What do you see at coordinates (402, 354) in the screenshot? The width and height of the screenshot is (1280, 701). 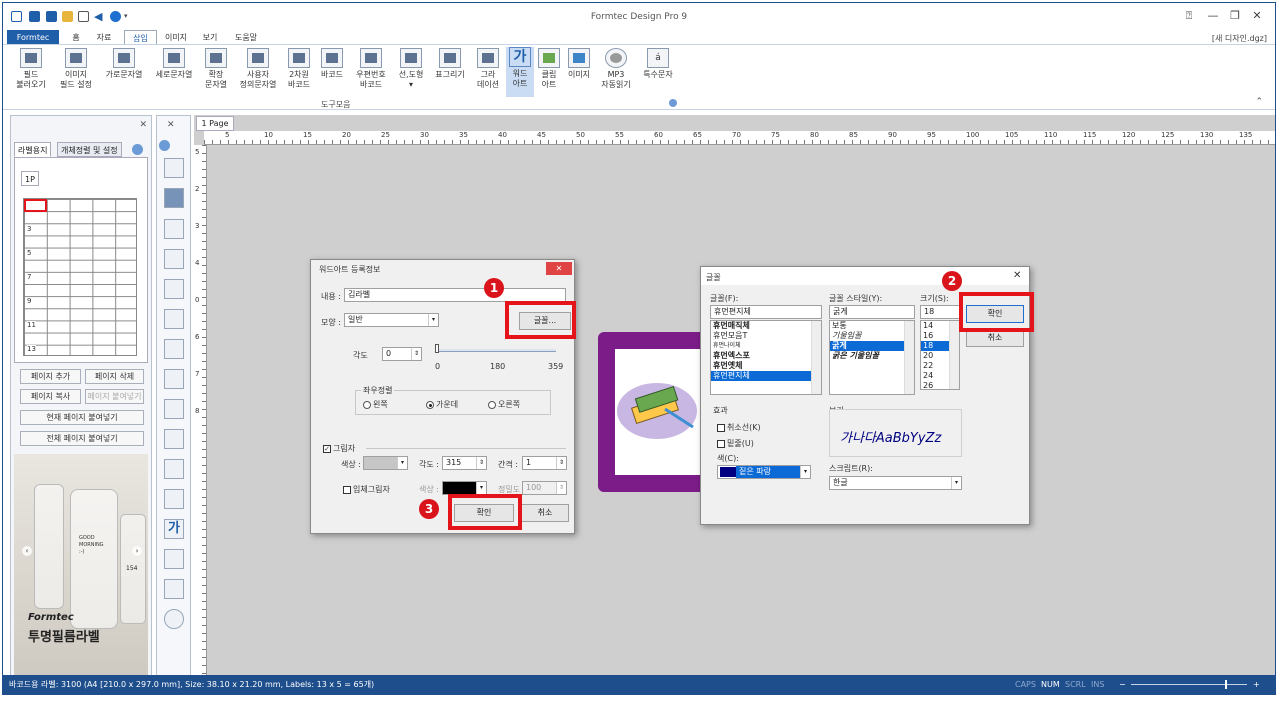 I see `angle-spinner: 0 ⇕` at bounding box center [402, 354].